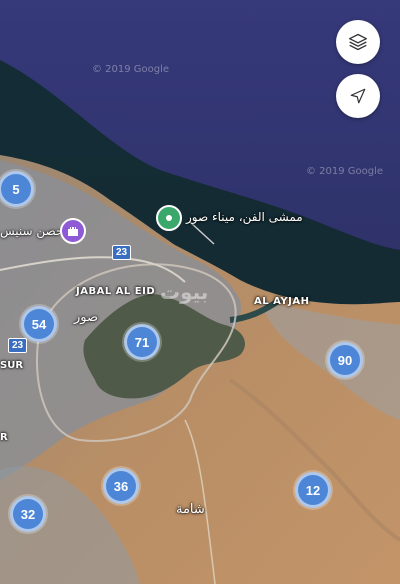 The image size is (400, 584). What do you see at coordinates (244, 217) in the screenshot?
I see `harbor-label: ممشى الفن، ميناء صور` at bounding box center [244, 217].